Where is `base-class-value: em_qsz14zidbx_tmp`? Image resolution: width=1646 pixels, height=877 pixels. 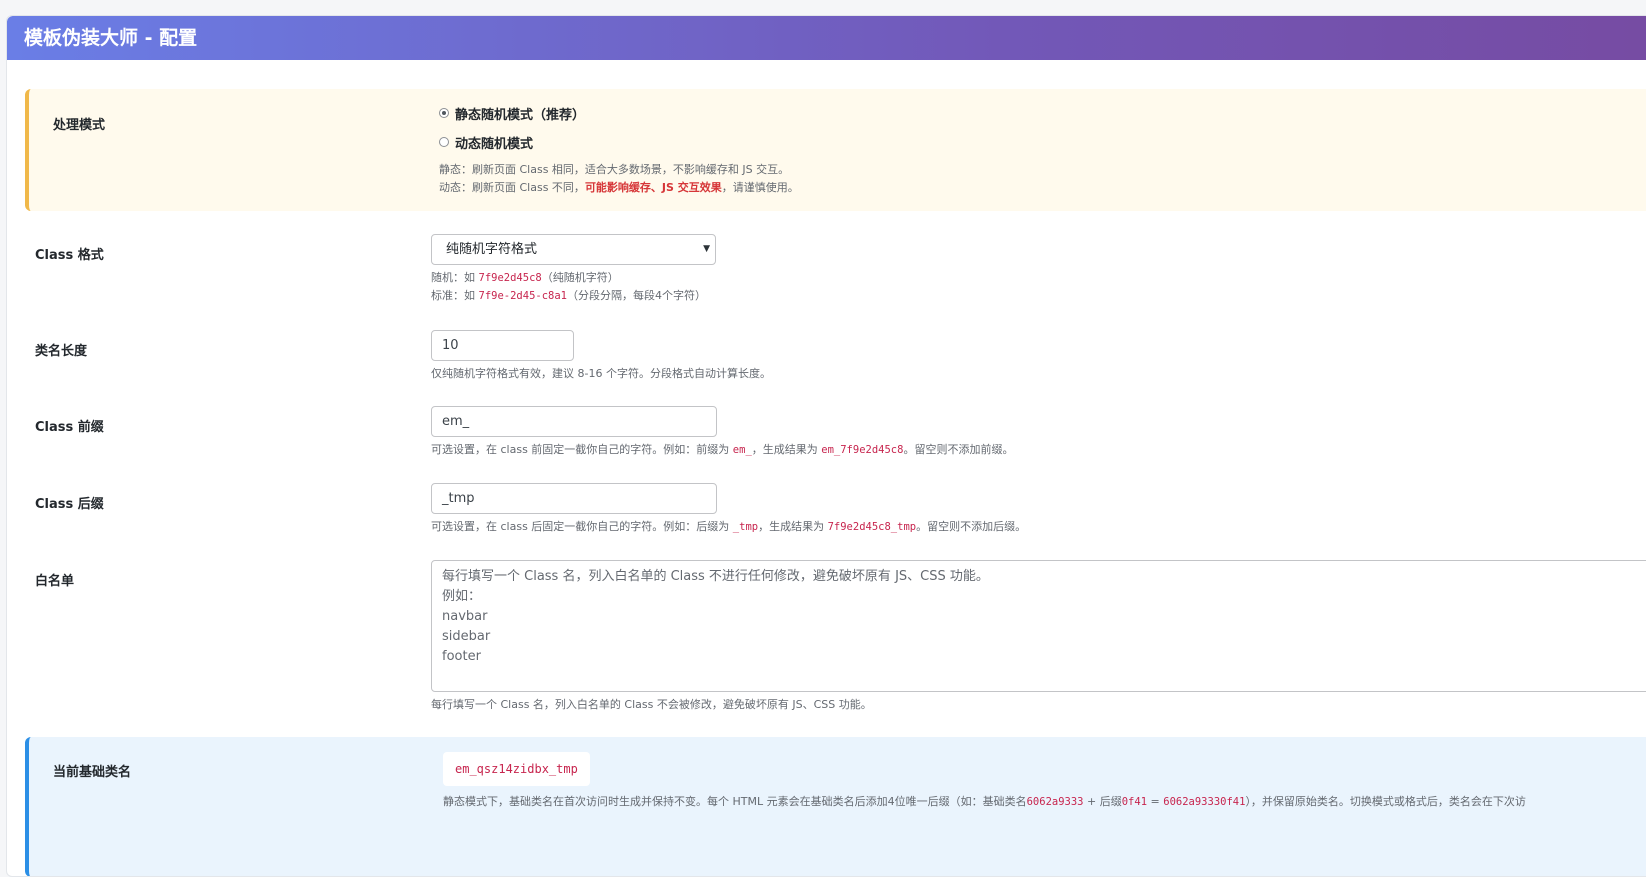 base-class-value: em_qsz14zidbx_tmp is located at coordinates (516, 769).